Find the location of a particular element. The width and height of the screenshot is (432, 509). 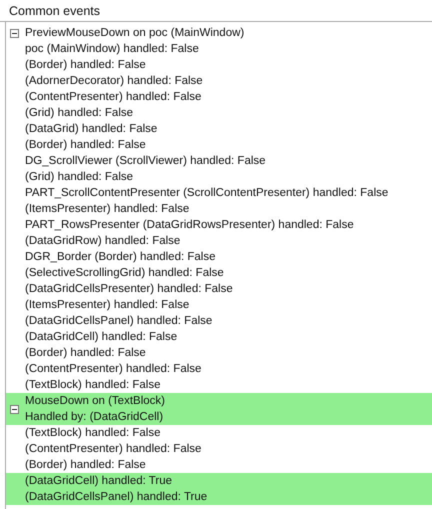

event-route-row-text: (DataGridRow) handled: False is located at coordinates (103, 241).